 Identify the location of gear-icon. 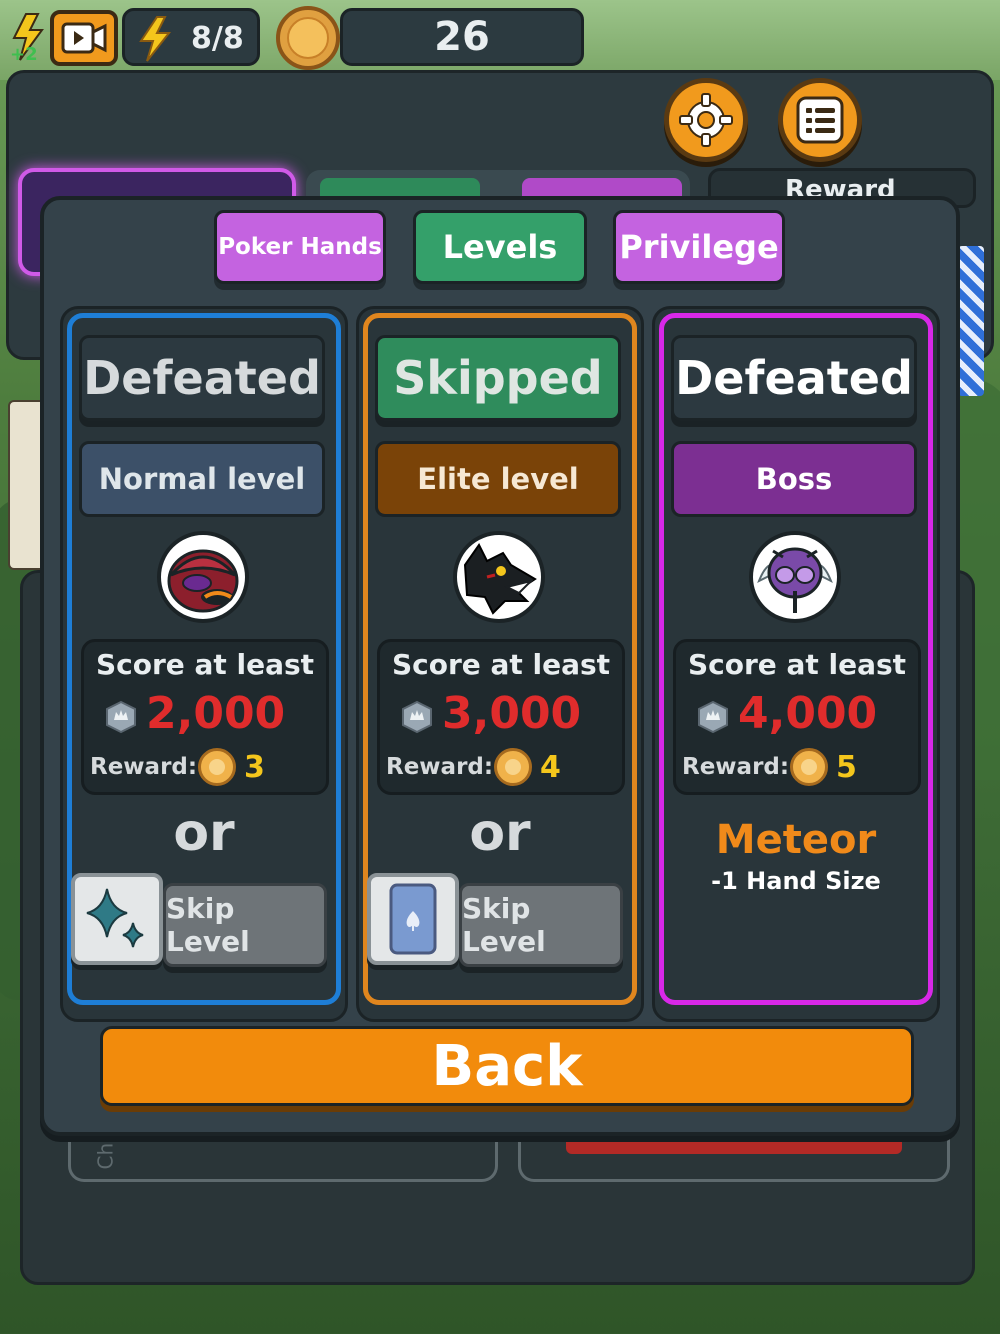
(706, 120).